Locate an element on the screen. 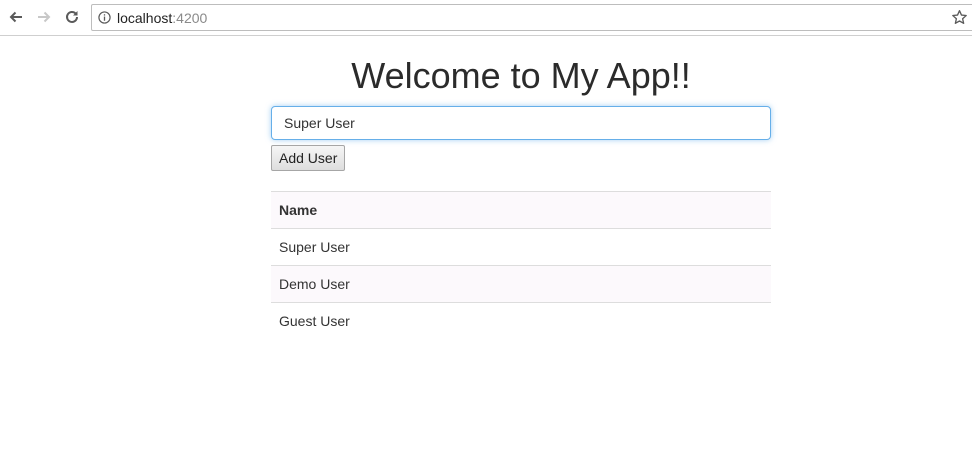  reload-button is located at coordinates (72, 17).